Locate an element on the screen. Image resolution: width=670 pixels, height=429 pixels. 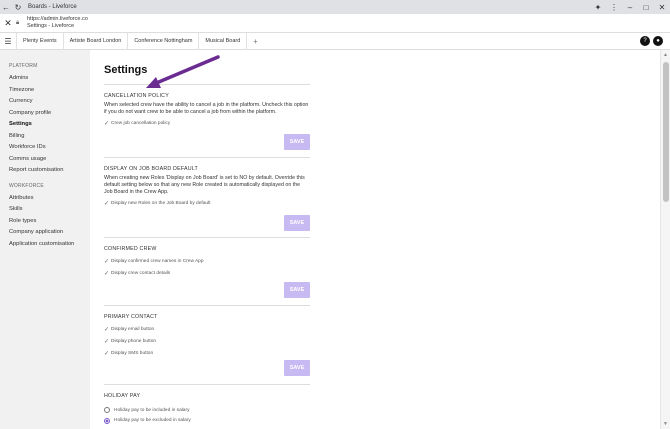
tab-conference-nottingham: Conference Nottingham is located at coordinates (162, 41).